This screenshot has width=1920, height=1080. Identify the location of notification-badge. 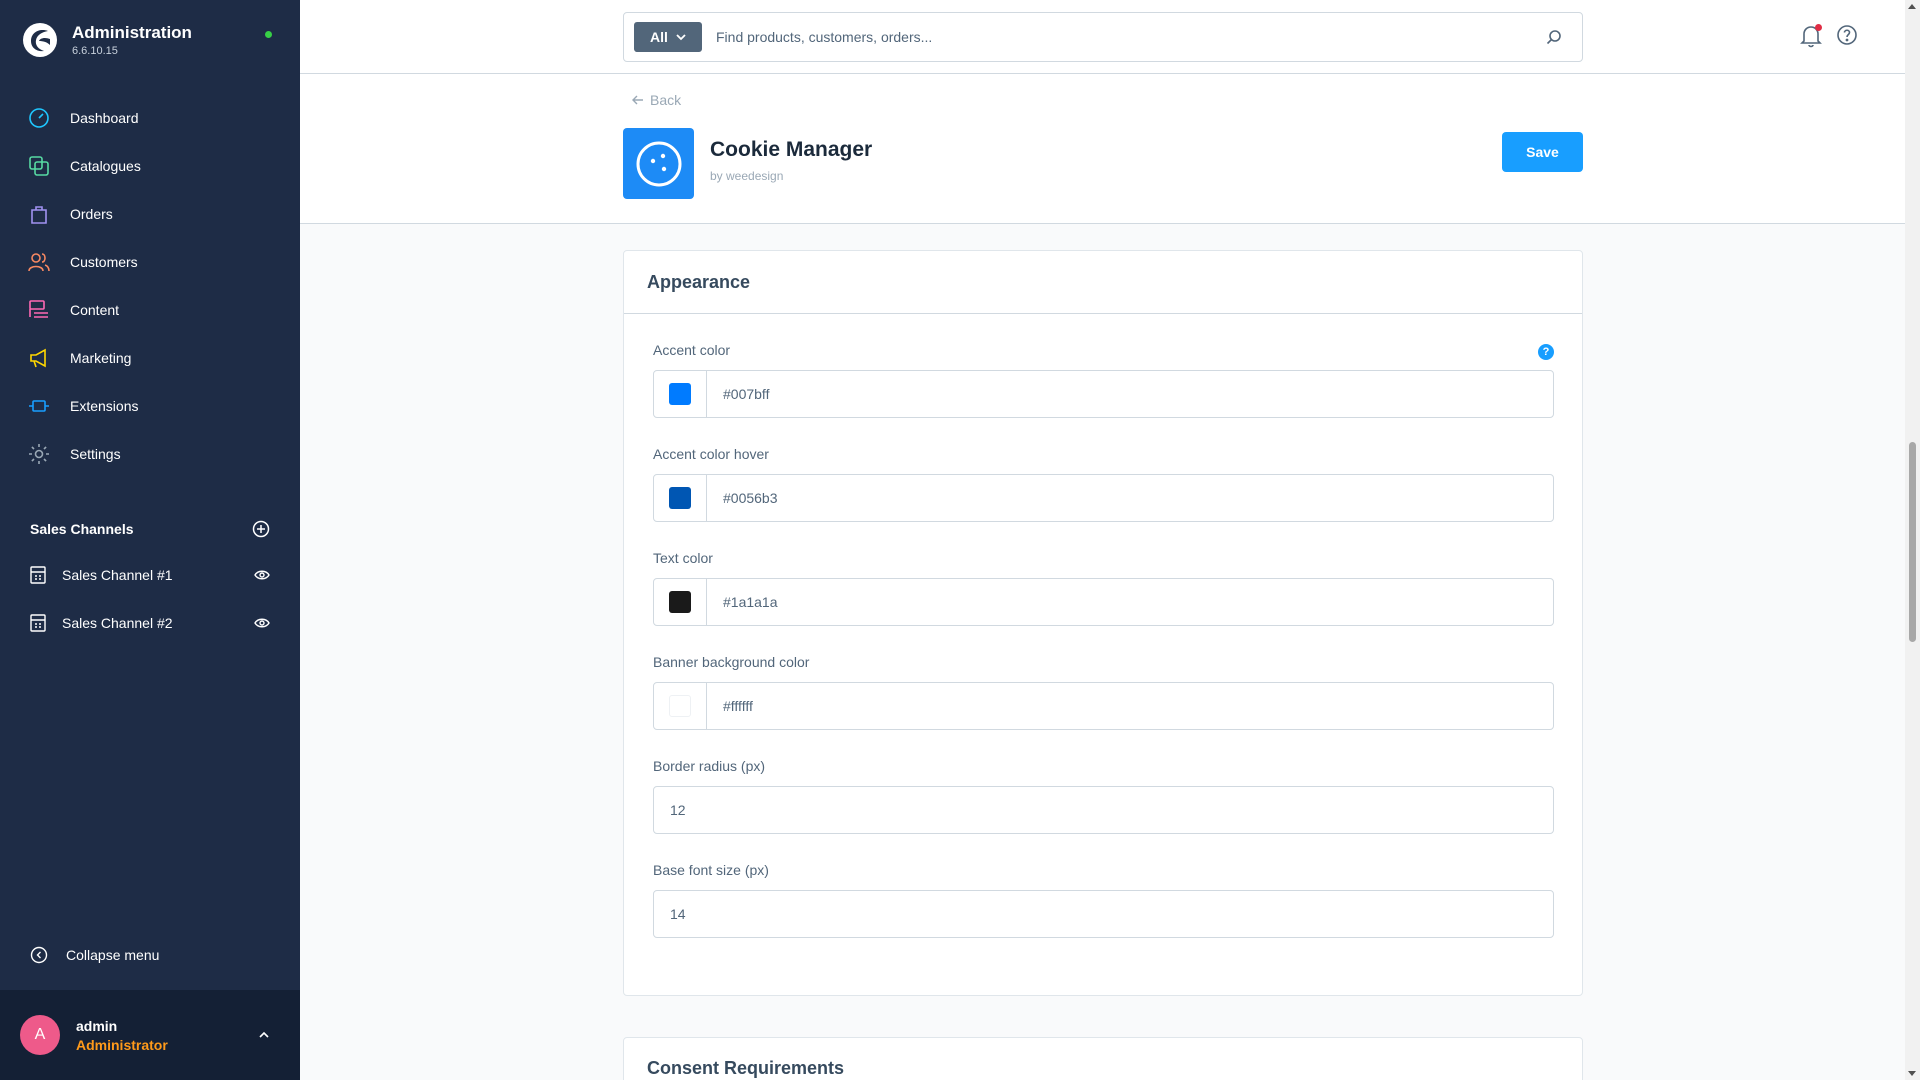
(1818, 27).